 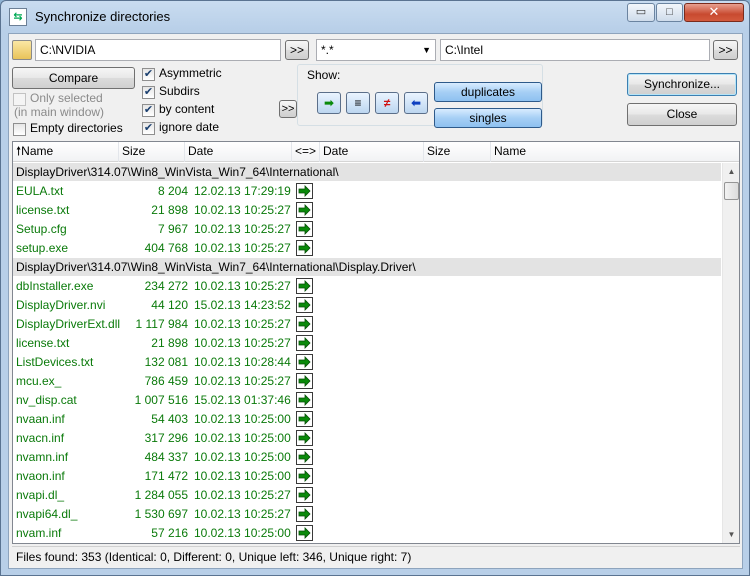 What do you see at coordinates (367, 419) in the screenshot?
I see `table-row: nvaan.inf 54 403 10.02.13 10:25:00` at bounding box center [367, 419].